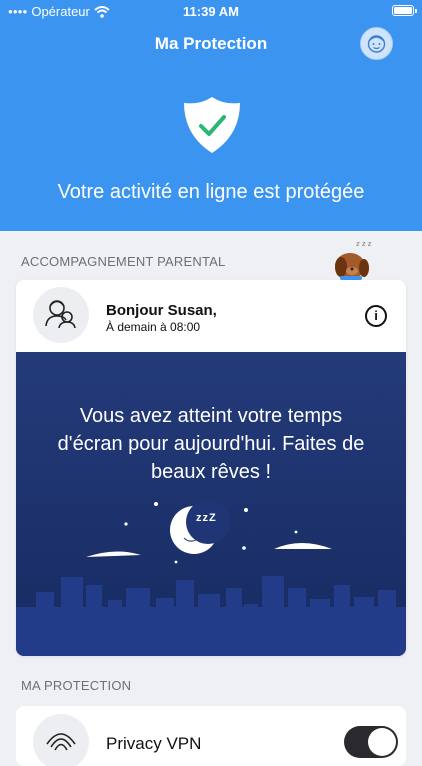 The height and width of the screenshot is (766, 422). What do you see at coordinates (154, 743) in the screenshot?
I see `vpn-label: Privacy VPN` at bounding box center [154, 743].